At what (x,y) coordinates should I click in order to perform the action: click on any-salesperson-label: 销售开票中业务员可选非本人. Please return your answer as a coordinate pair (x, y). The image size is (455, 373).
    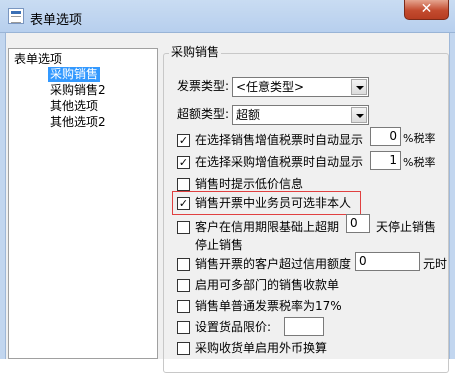
    Looking at the image, I should click on (273, 203).